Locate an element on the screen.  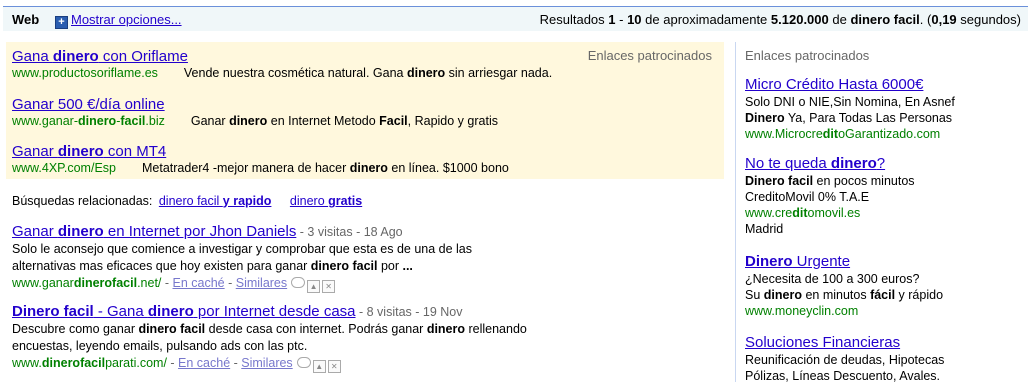
rail-ad-title-link: Micro Crédito Hasta 6000€ is located at coordinates (834, 84).